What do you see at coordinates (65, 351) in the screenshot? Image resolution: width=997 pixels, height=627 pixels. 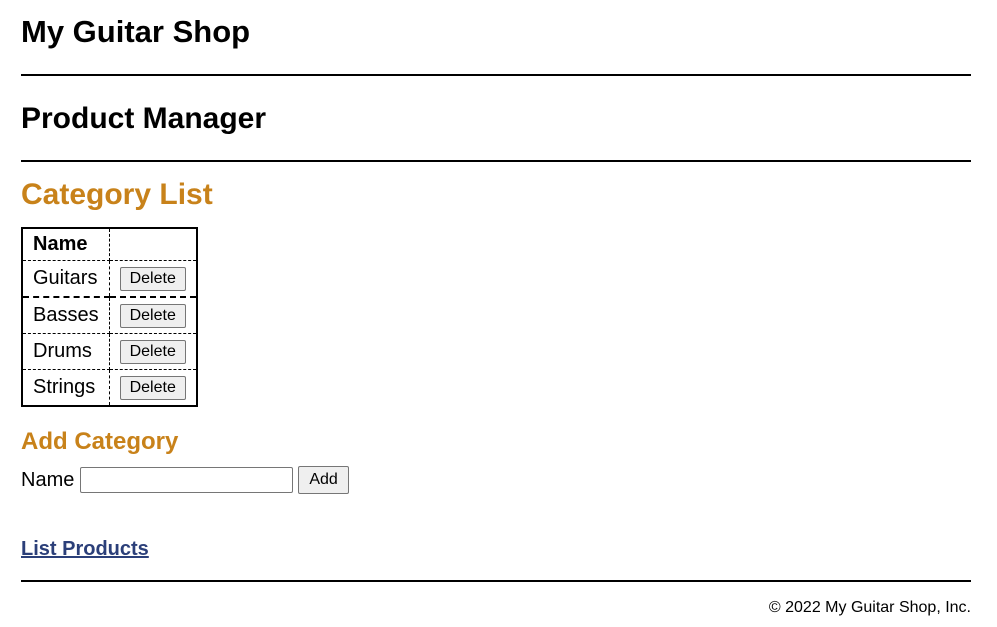 I see `category-name-cell: Drums` at bounding box center [65, 351].